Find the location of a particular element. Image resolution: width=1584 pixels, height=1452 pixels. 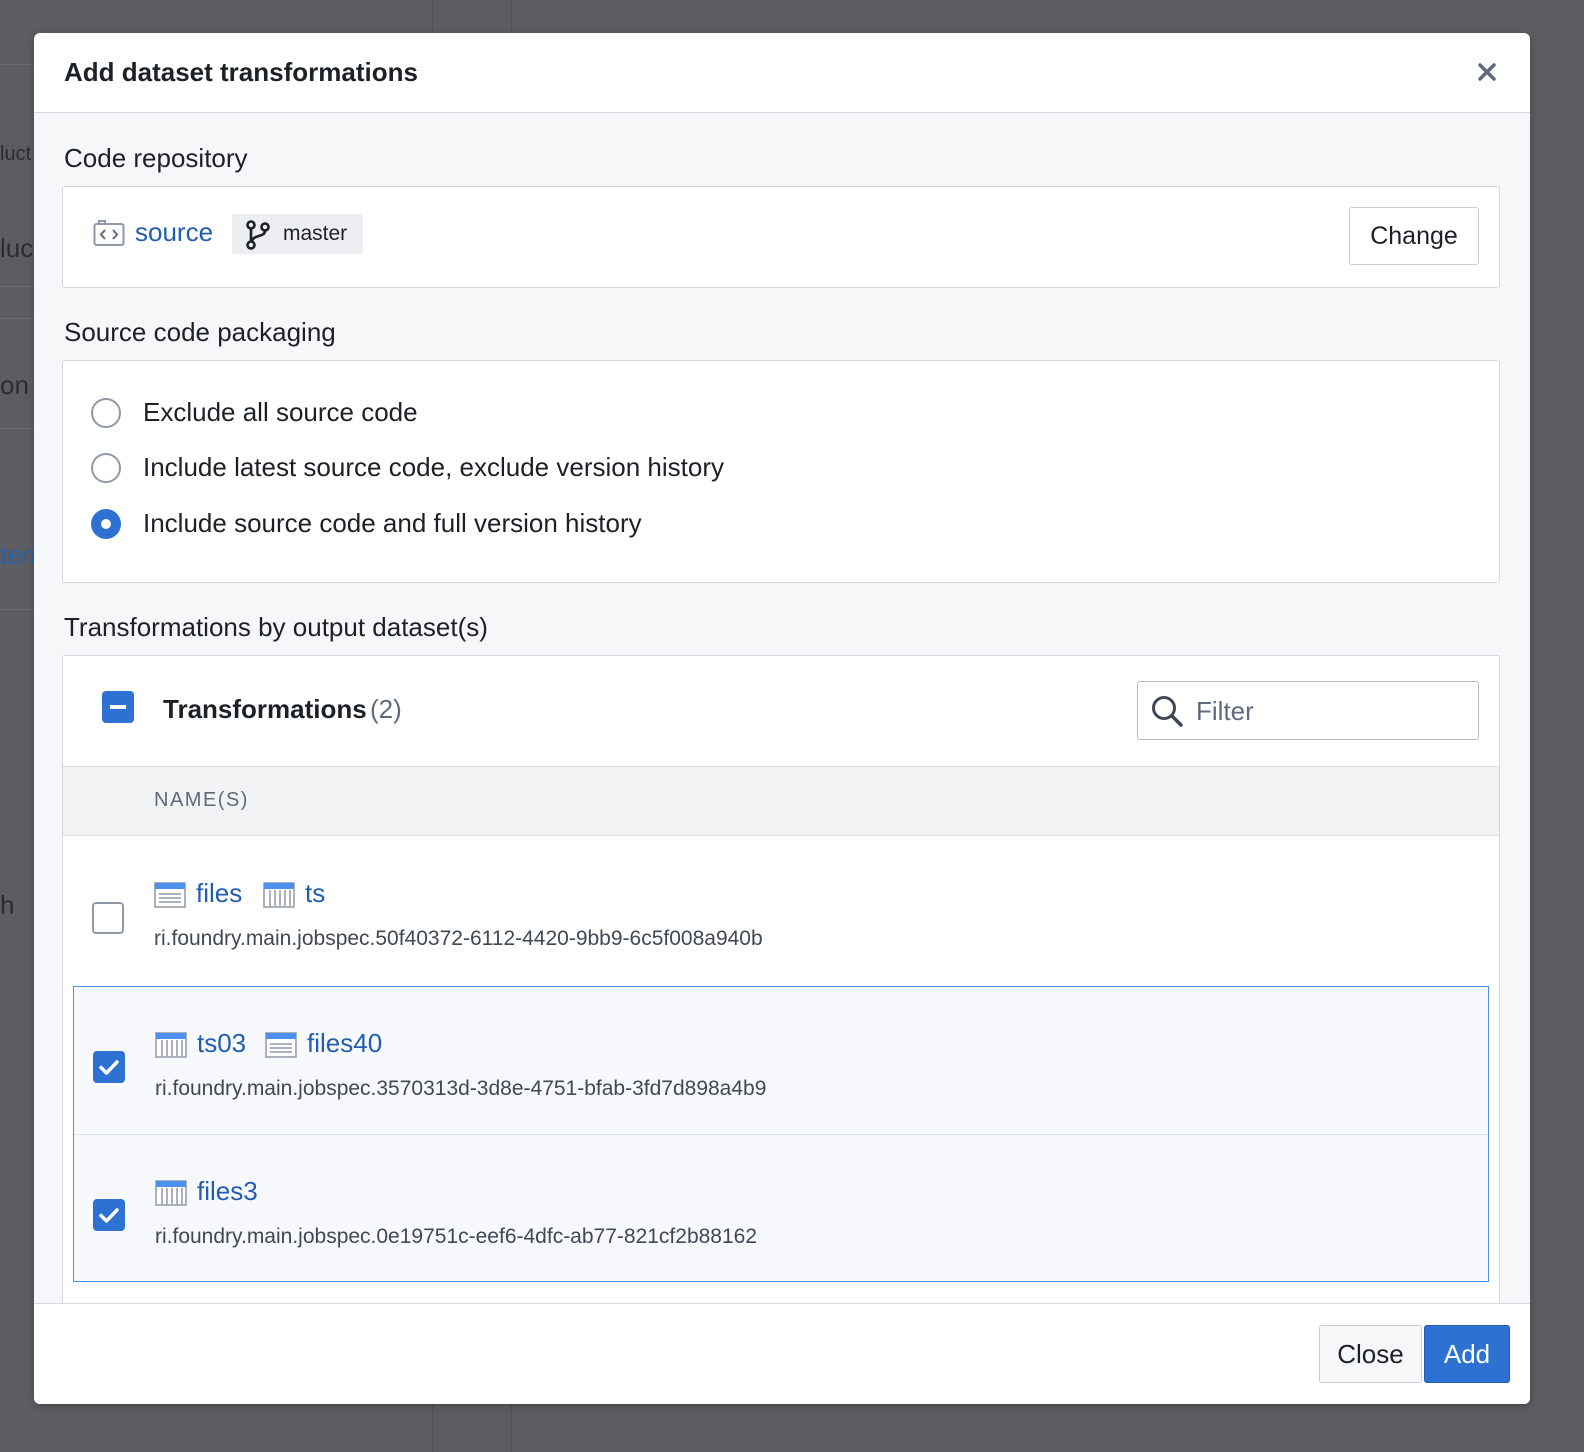

transformations-count: (2) is located at coordinates (386, 709).